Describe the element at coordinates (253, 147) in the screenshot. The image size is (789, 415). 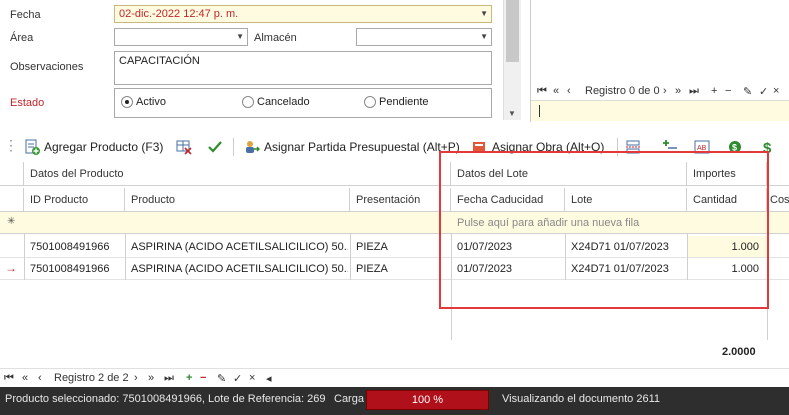
I see `assign-budget-icon` at that location.